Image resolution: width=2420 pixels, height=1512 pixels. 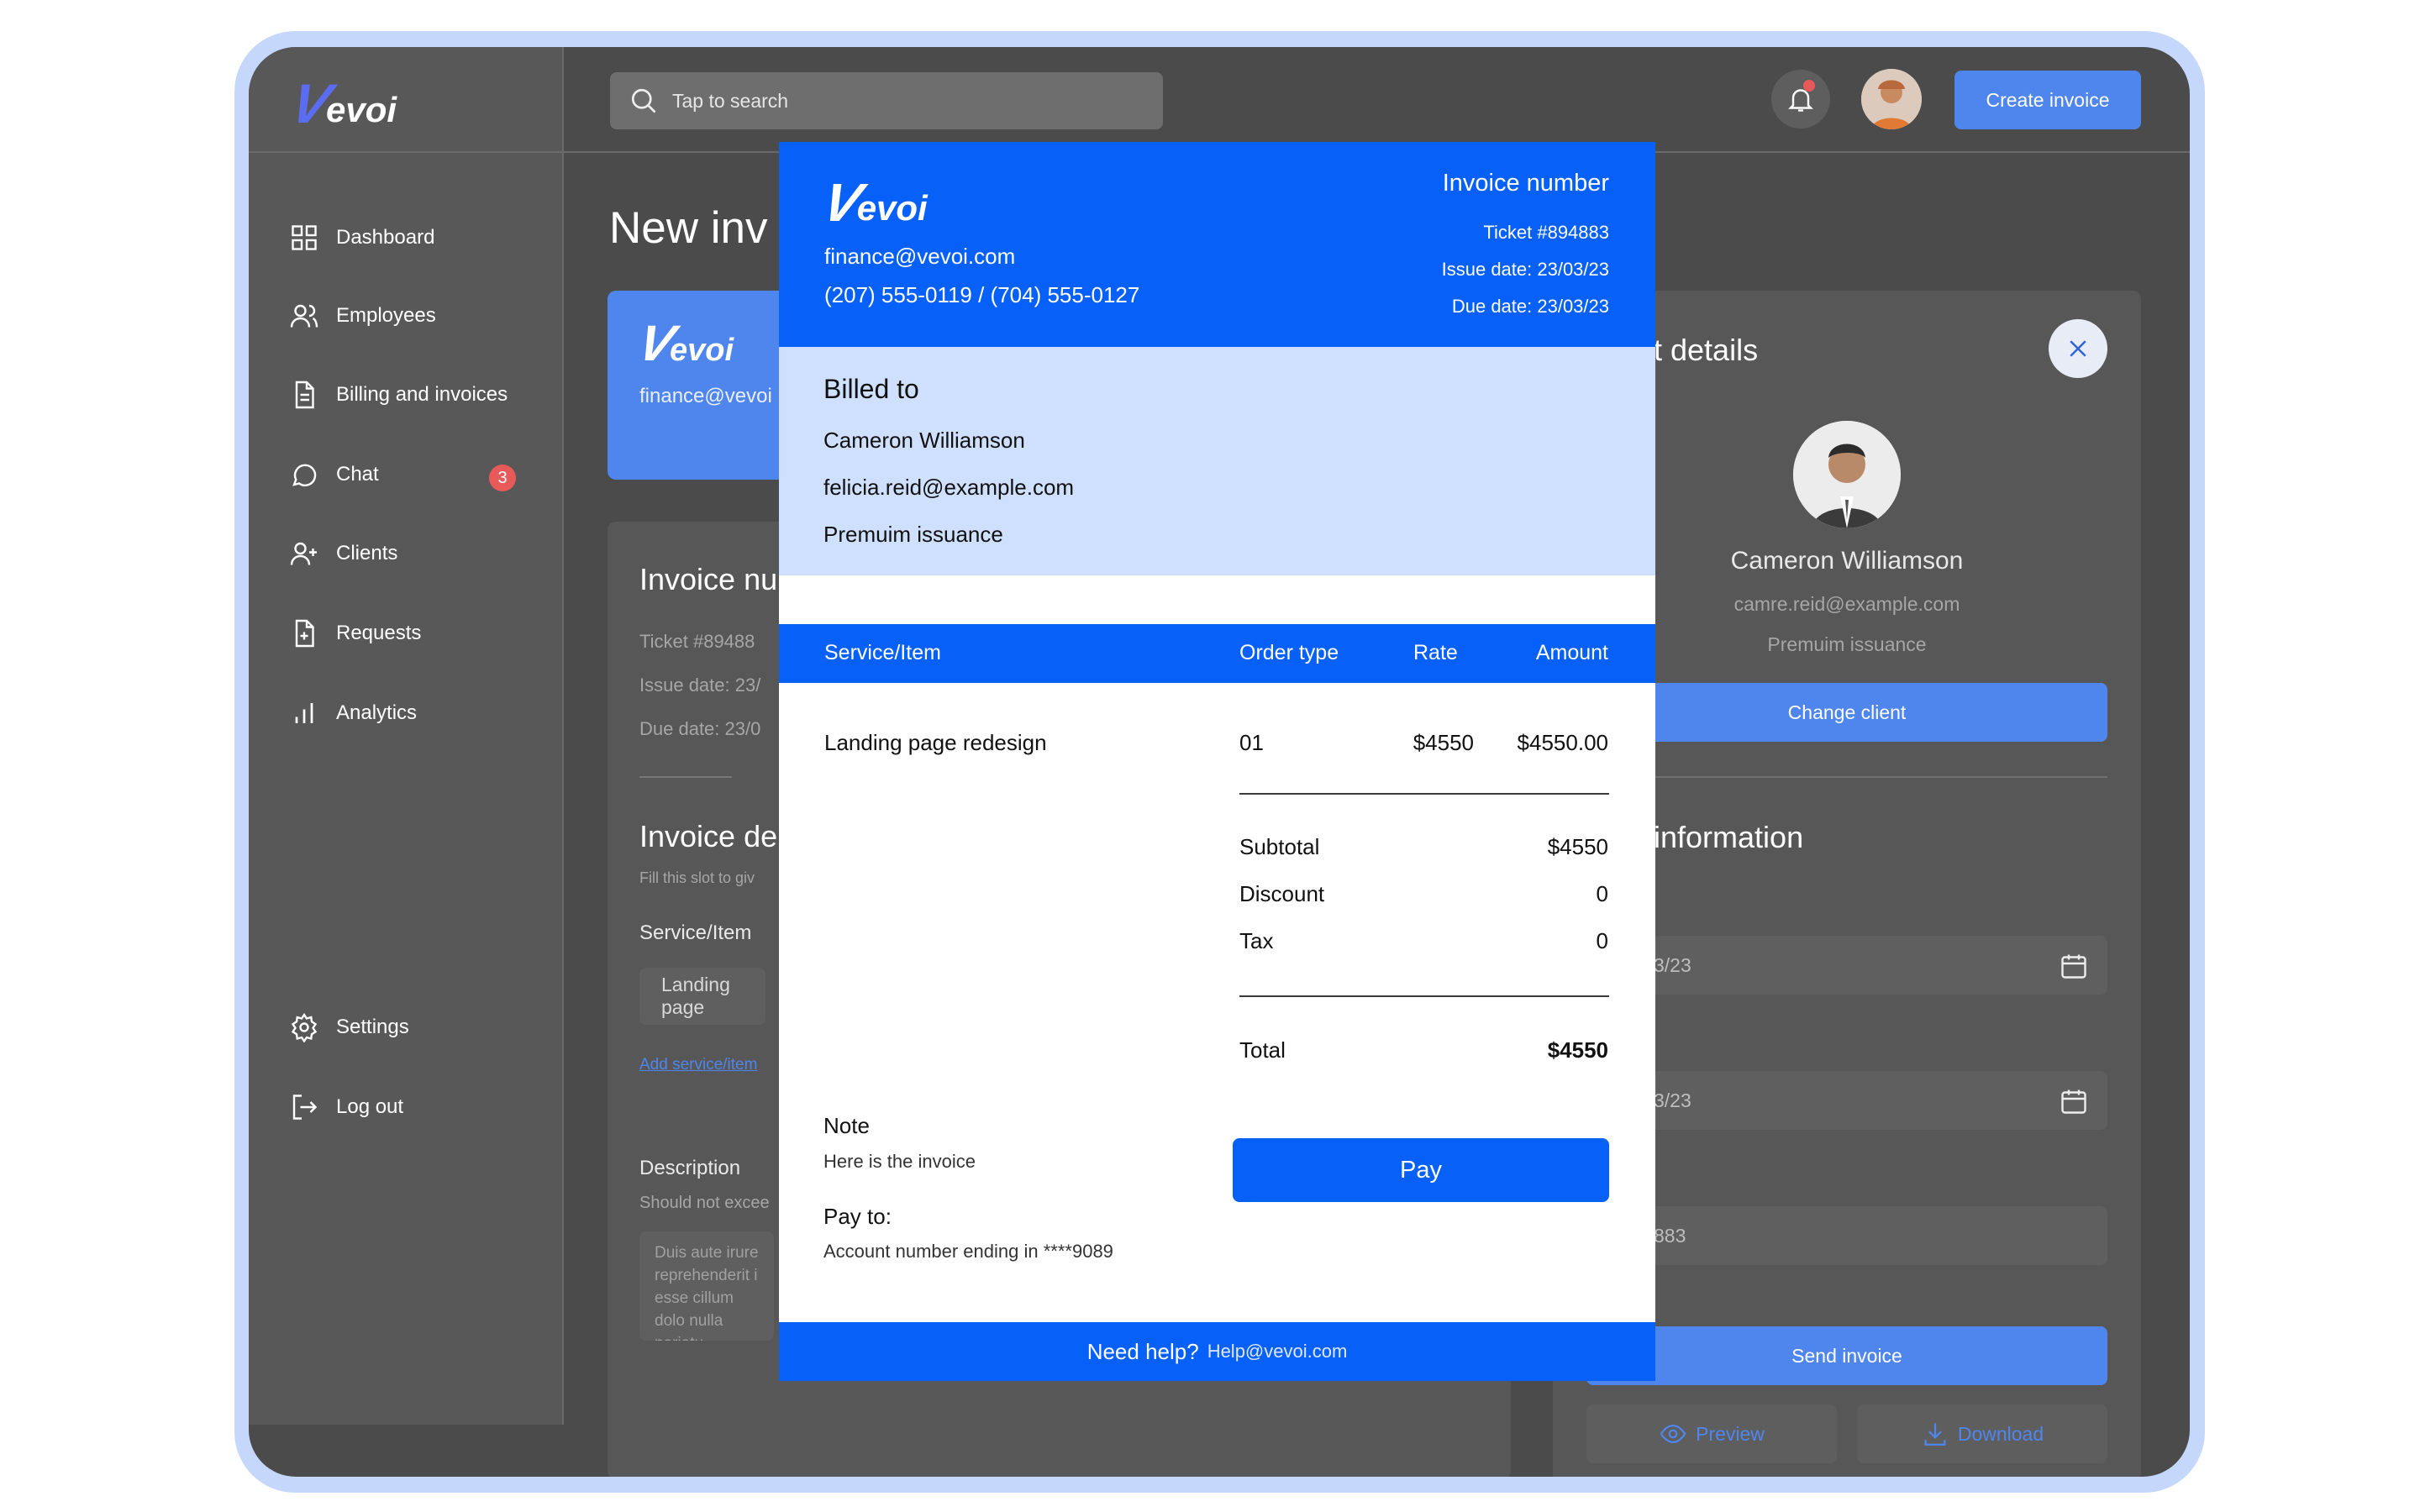 What do you see at coordinates (857, 1216) in the screenshot?
I see `pay-to-heading: Pay to:` at bounding box center [857, 1216].